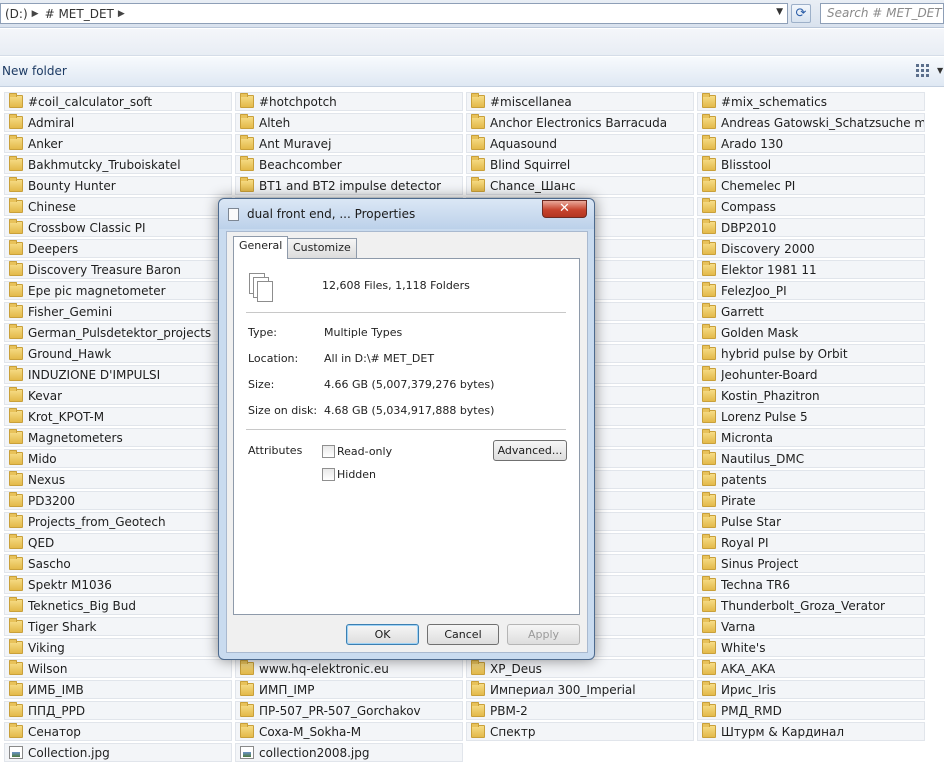 The width and height of the screenshot is (944, 770). I want to click on folder-item: ИМБ_IMB, so click(118, 689).